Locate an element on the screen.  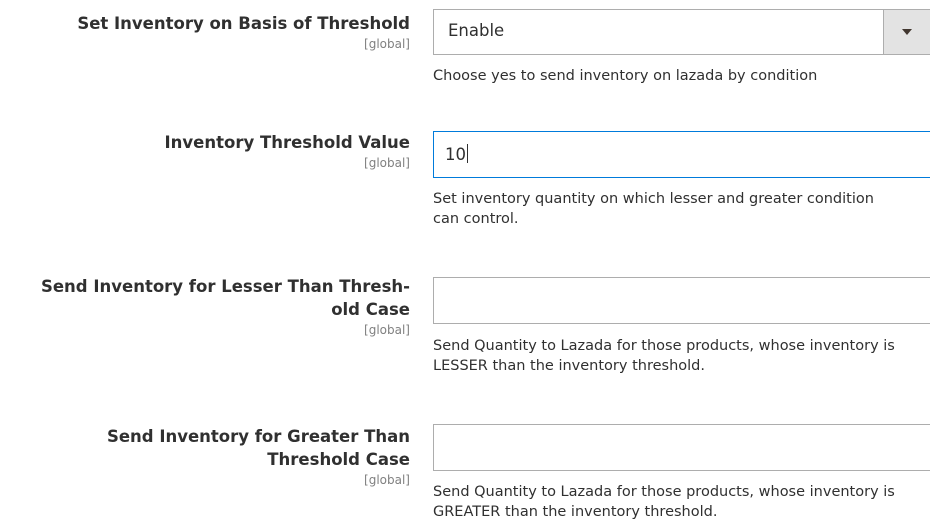
field-label: Inventory Threshold Value is located at coordinates (287, 142).